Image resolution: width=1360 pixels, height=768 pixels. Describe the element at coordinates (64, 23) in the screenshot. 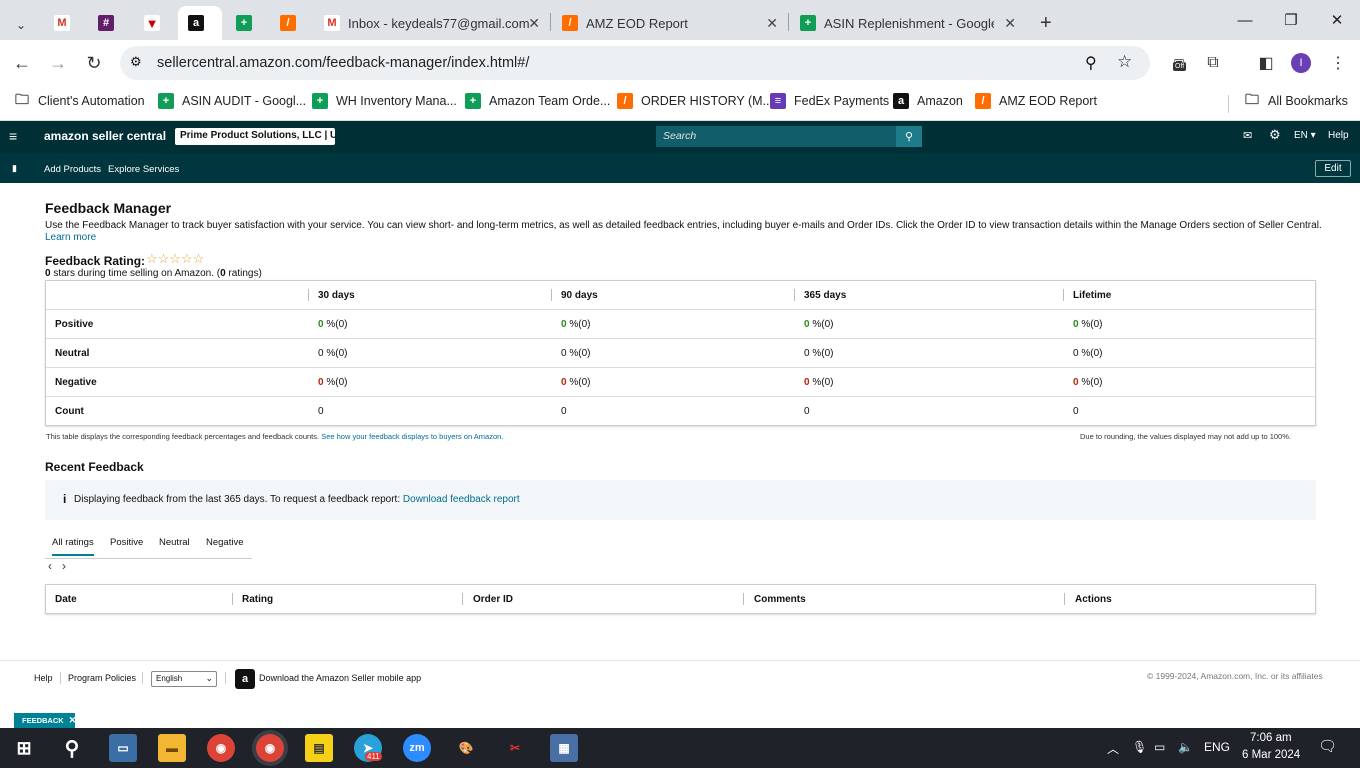

I see `tab-gmail-pinned: M` at that location.